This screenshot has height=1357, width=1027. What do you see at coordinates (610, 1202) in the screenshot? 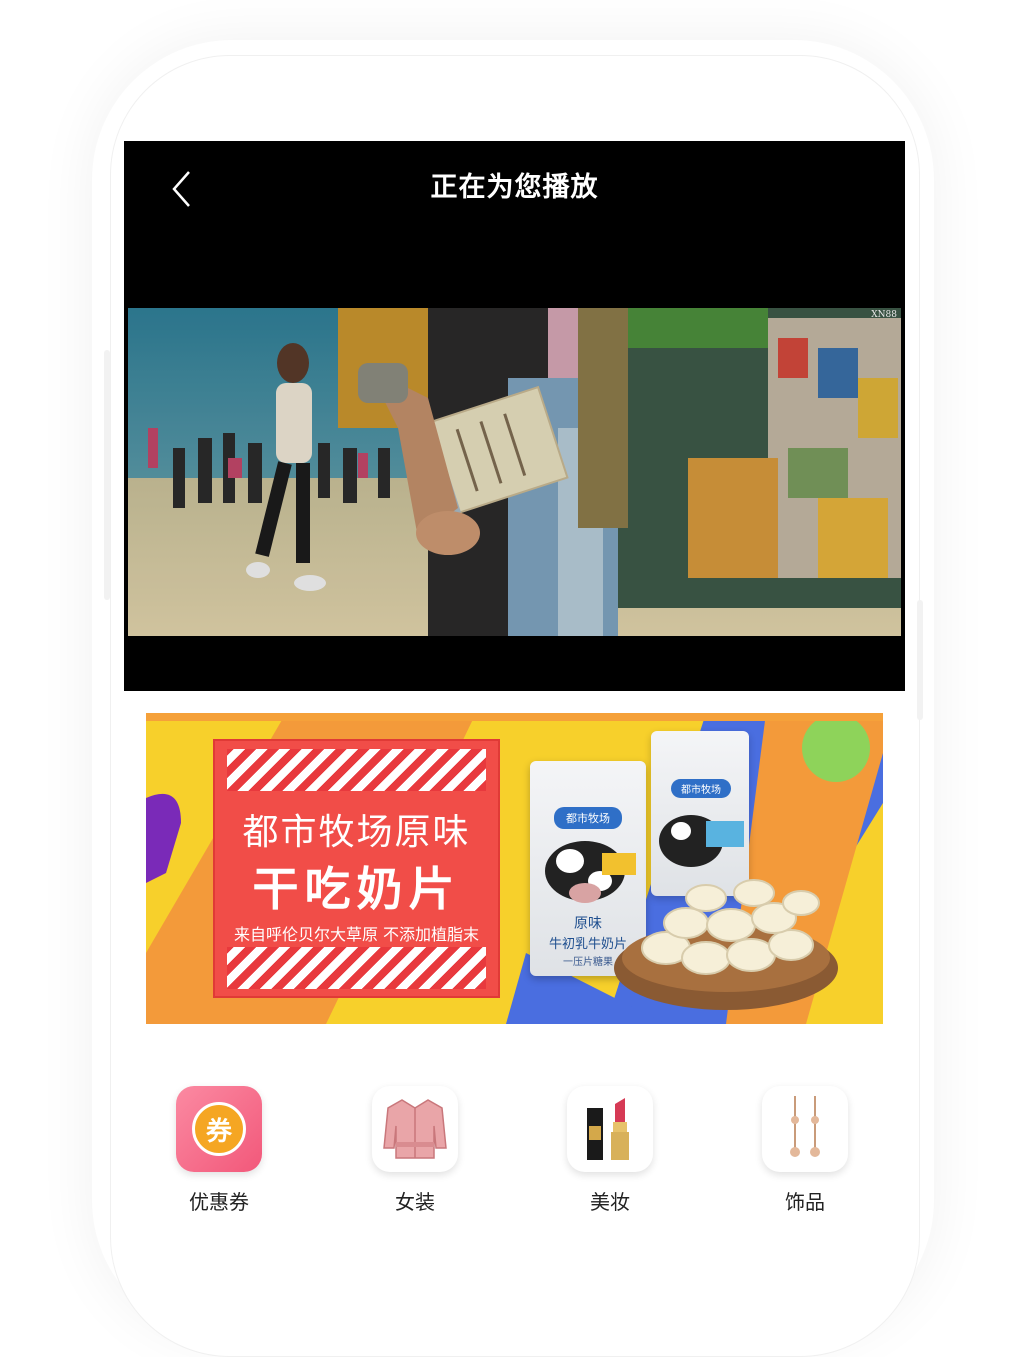
I see `category-label: 美妆` at bounding box center [610, 1202].